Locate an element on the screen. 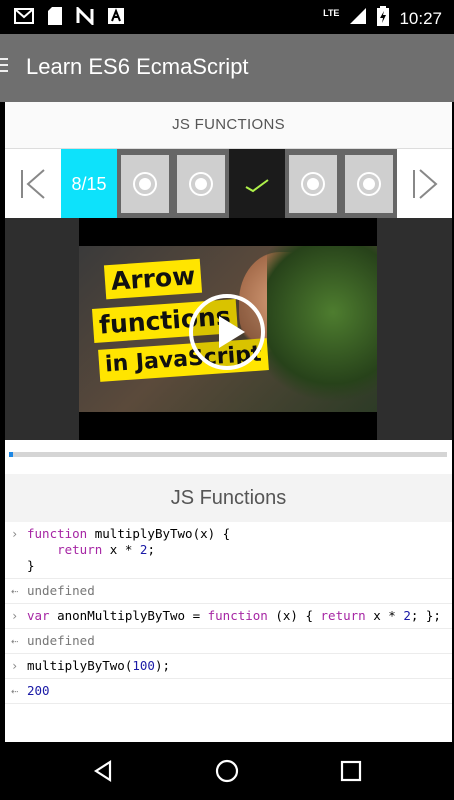 The image size is (454, 800). video-progress is located at coordinates (228, 457).